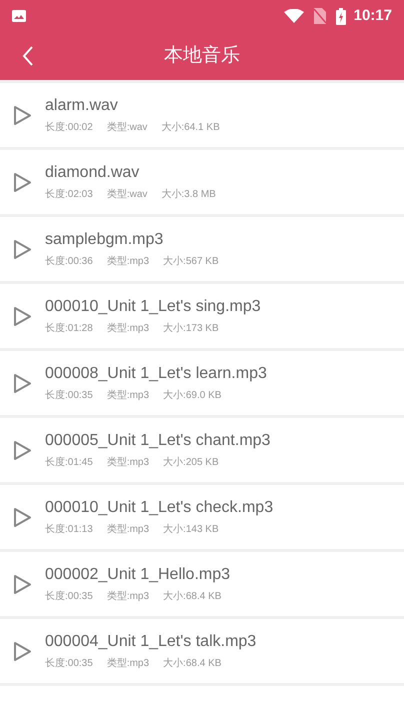 This screenshot has height=720, width=404. I want to click on track-duration: 长度:01:13, so click(69, 530).